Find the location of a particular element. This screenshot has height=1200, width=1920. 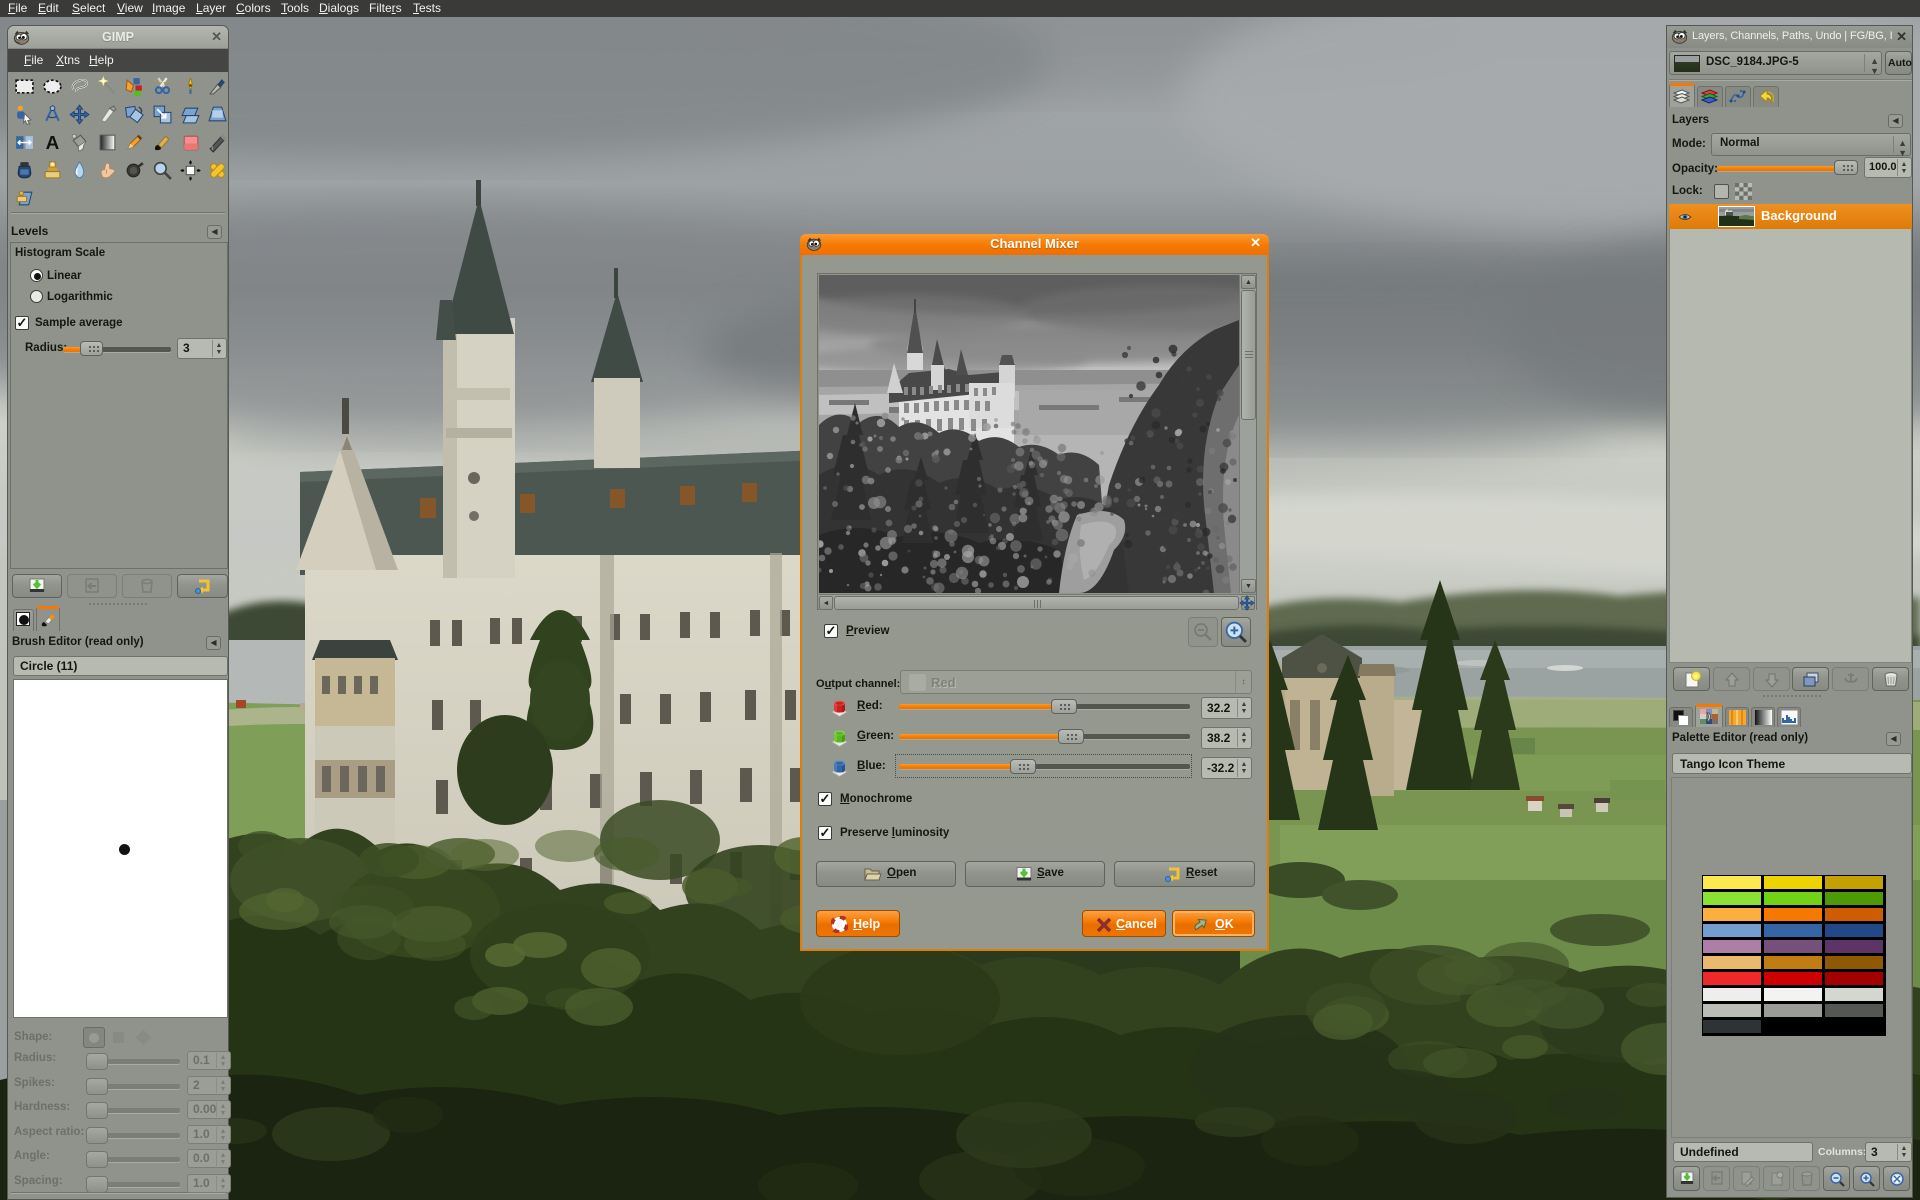

svg-text: A is located at coordinates (53, 143).